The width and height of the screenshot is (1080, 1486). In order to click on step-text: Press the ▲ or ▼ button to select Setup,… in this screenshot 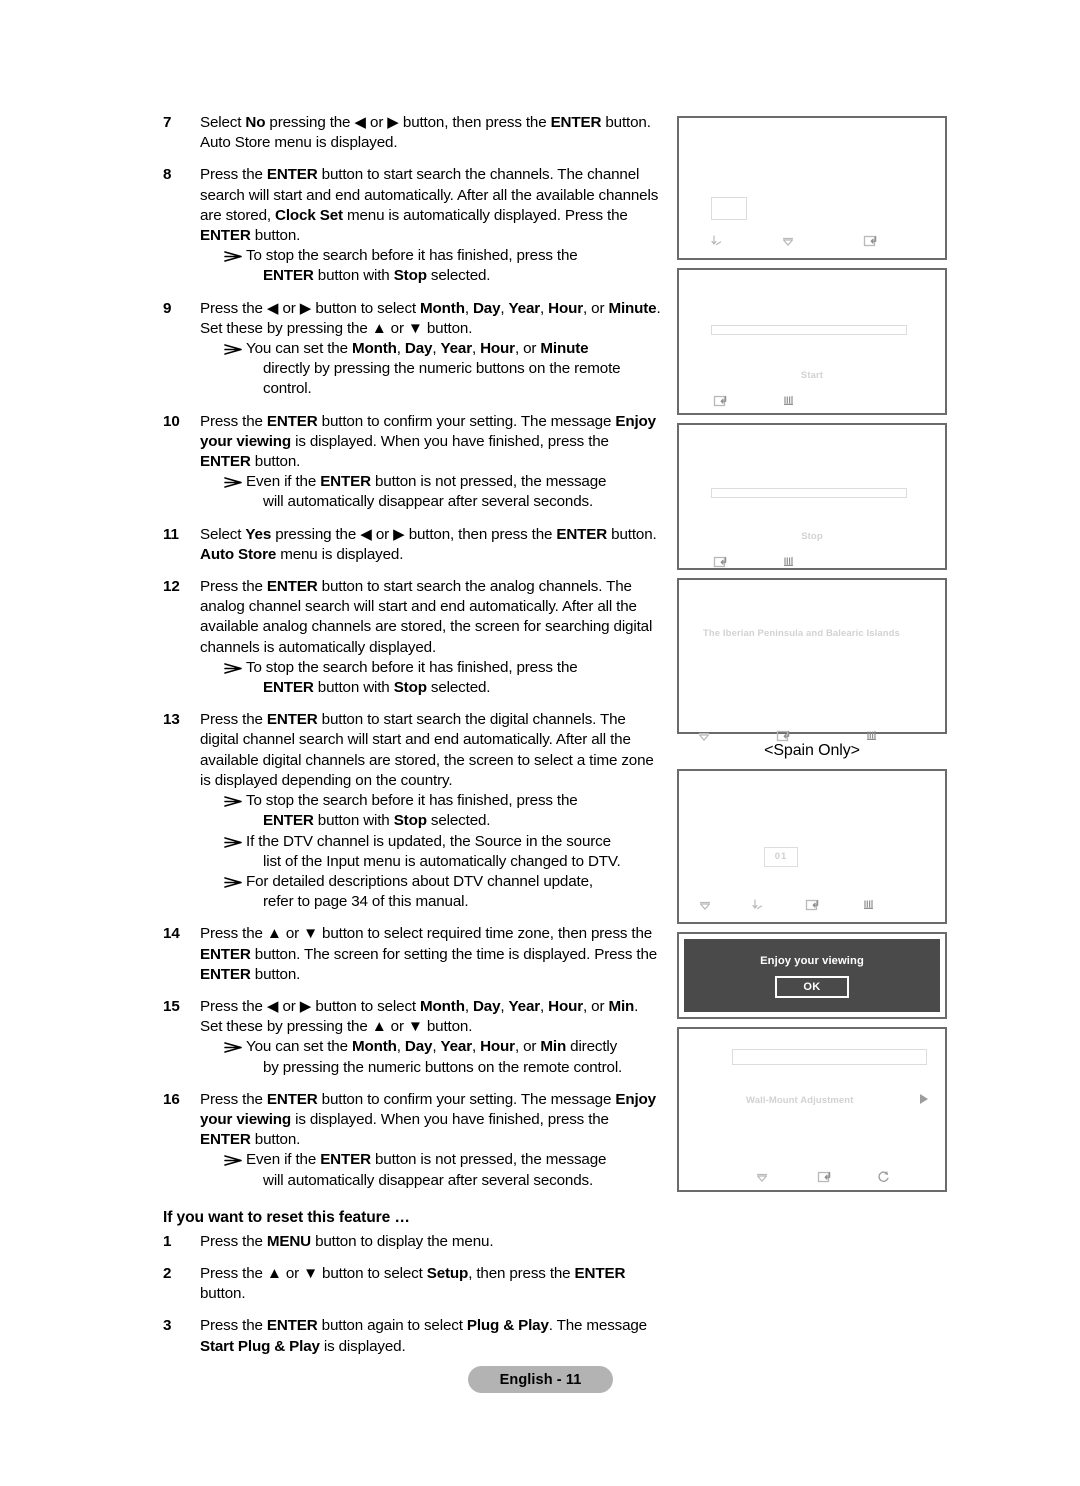, I will do `click(413, 1283)`.